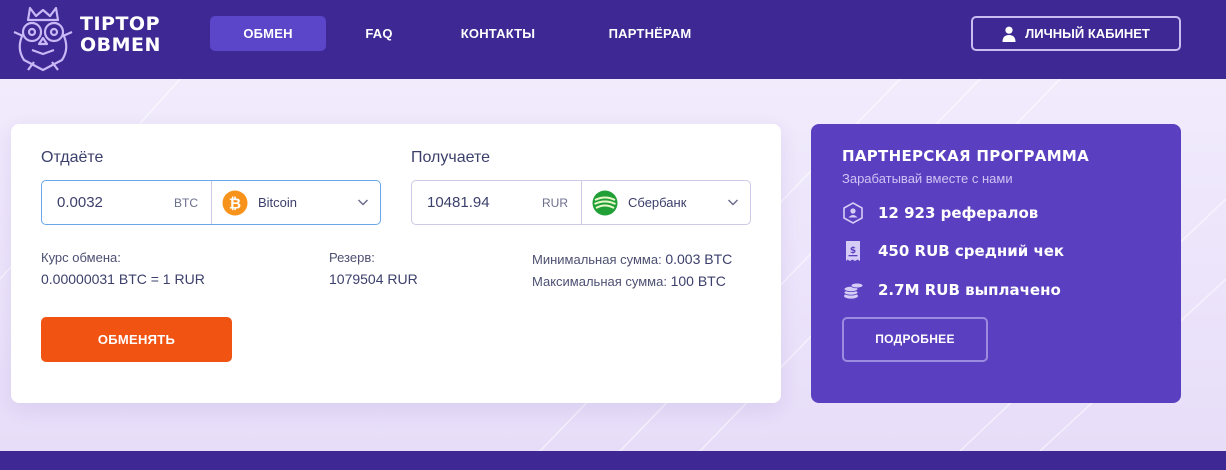 The image size is (1226, 470). What do you see at coordinates (136, 339) in the screenshot?
I see `exchange-button: ОБМЕНЯТЬ` at bounding box center [136, 339].